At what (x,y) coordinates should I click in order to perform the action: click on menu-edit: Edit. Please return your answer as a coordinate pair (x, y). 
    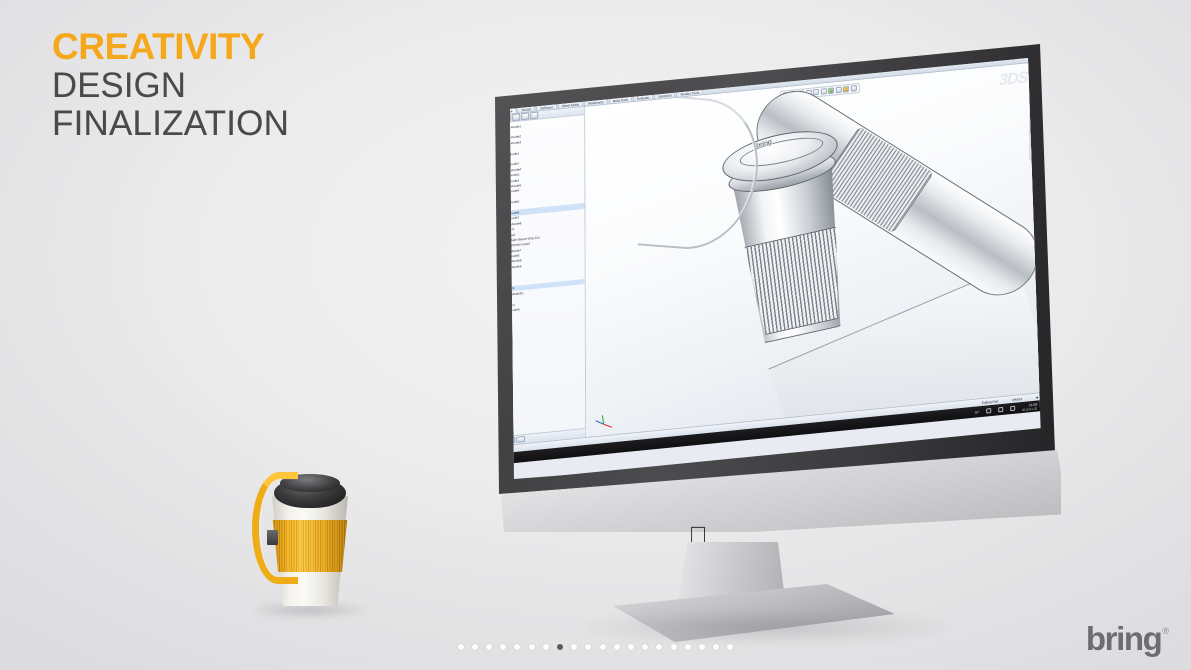
    Looking at the image, I should click on (541, 61).